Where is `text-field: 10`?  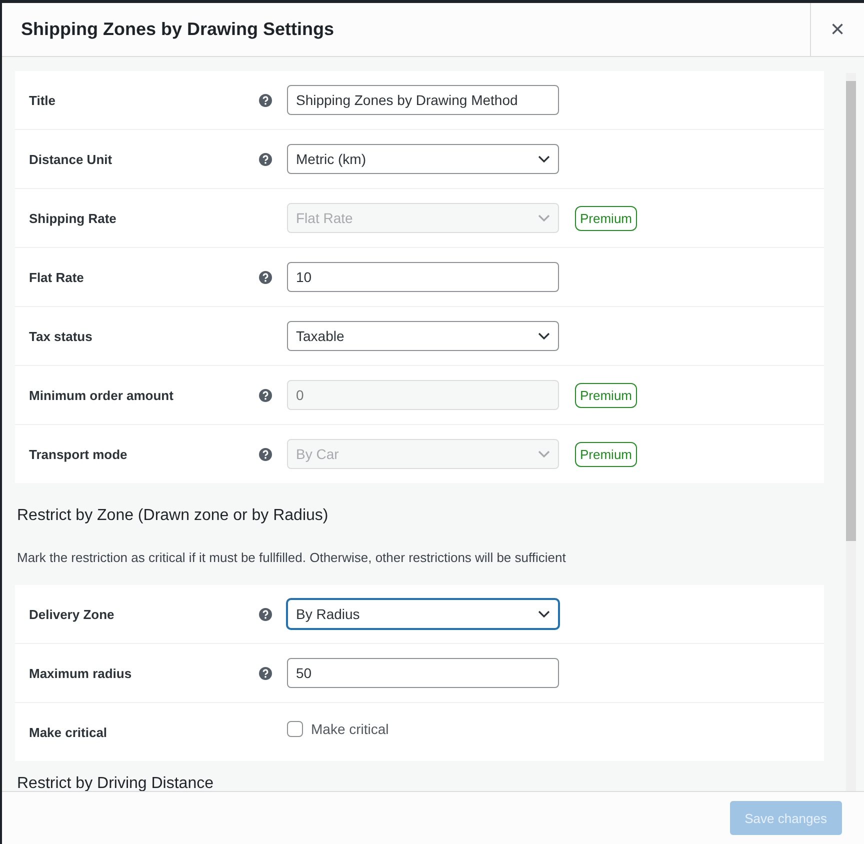
text-field: 10 is located at coordinates (423, 277).